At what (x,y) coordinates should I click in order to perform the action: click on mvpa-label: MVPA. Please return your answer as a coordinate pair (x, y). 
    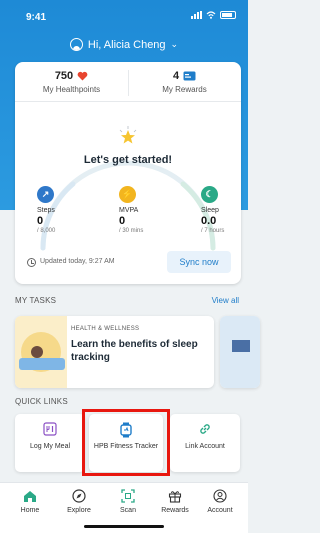
    Looking at the image, I should click on (129, 210).